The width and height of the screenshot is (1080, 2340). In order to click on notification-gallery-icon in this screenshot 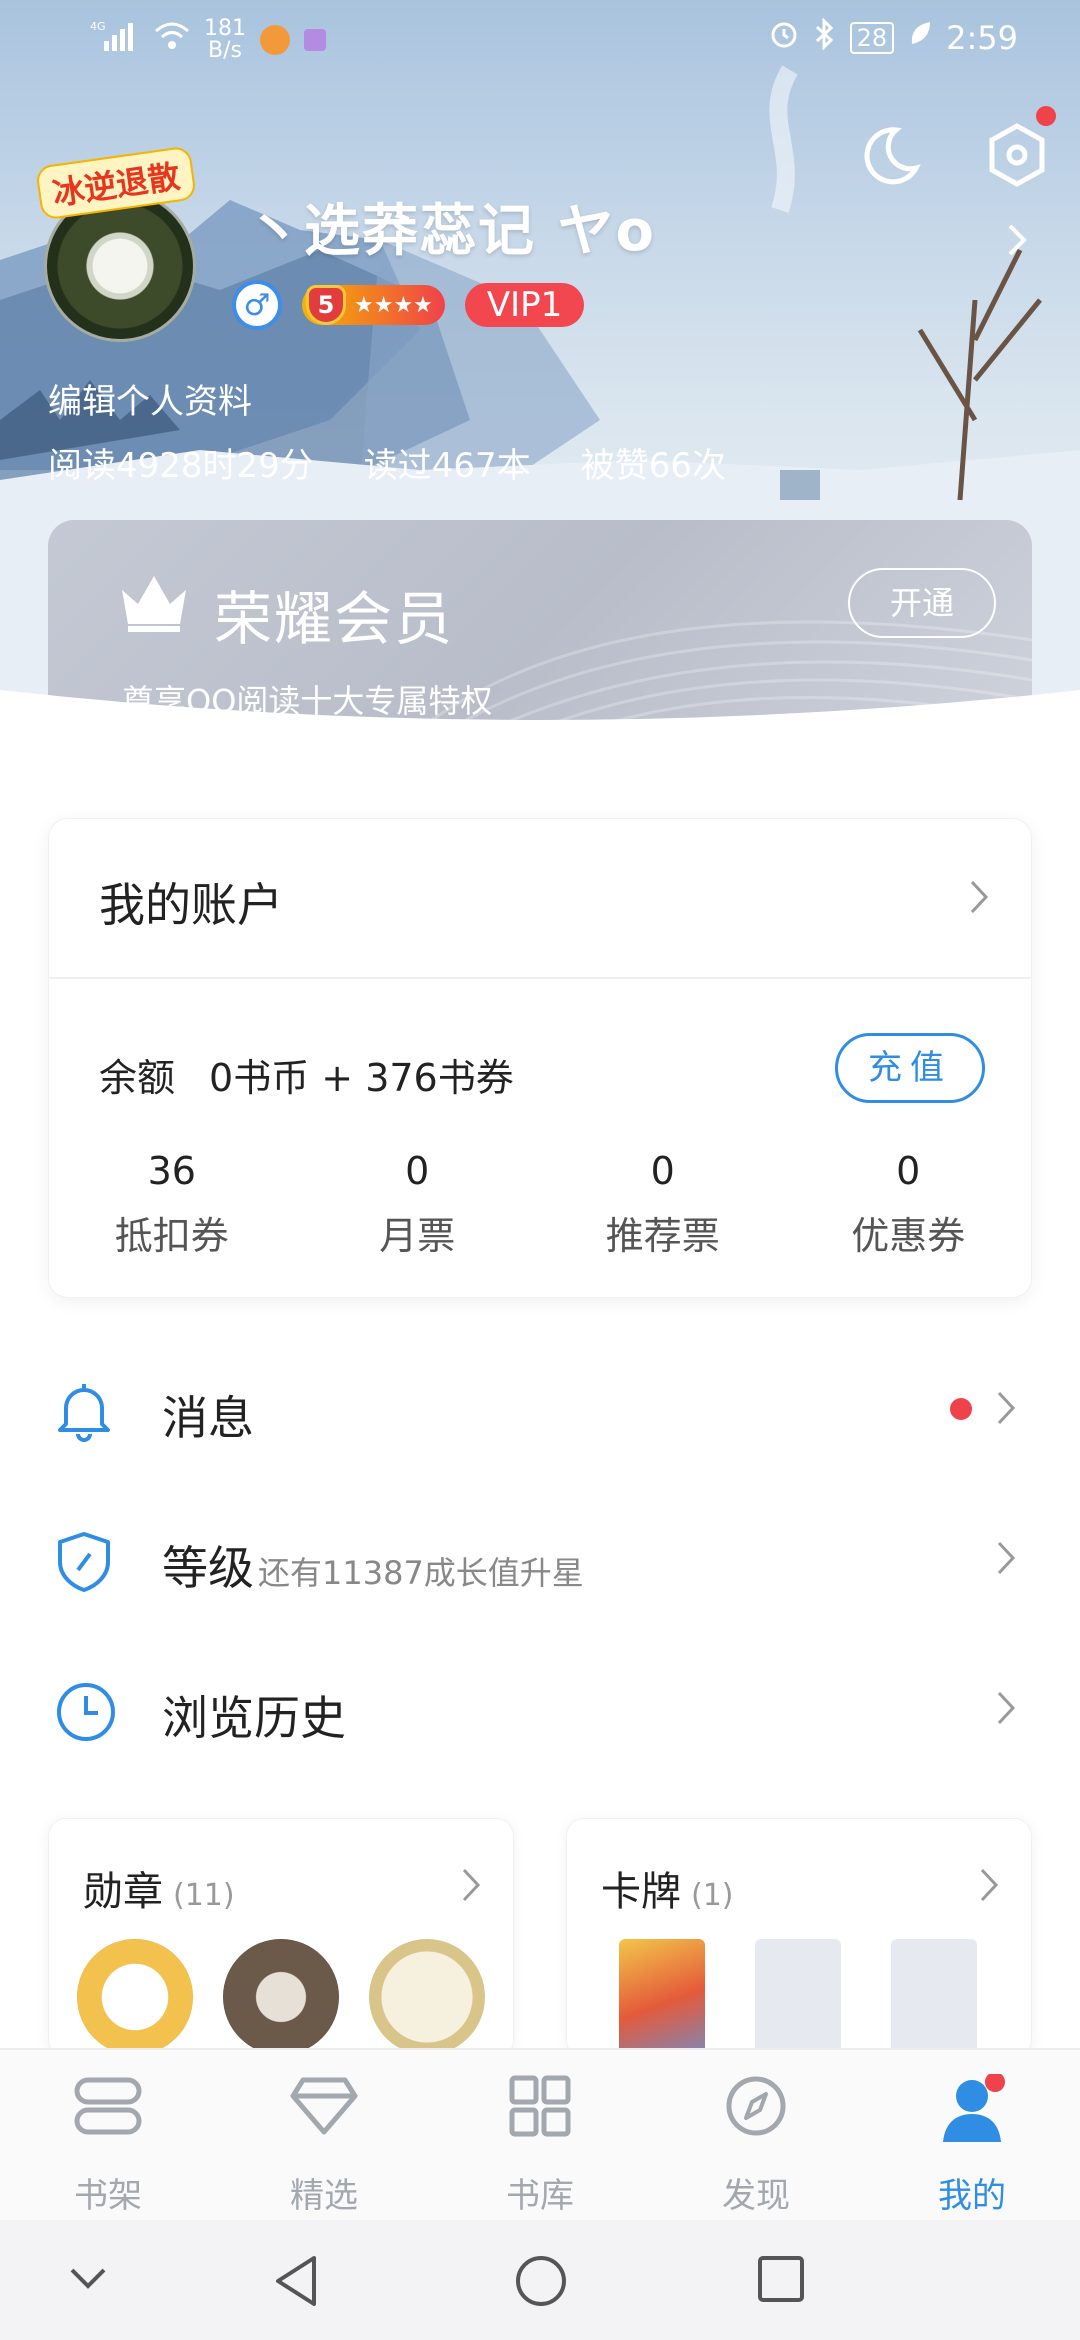, I will do `click(315, 40)`.